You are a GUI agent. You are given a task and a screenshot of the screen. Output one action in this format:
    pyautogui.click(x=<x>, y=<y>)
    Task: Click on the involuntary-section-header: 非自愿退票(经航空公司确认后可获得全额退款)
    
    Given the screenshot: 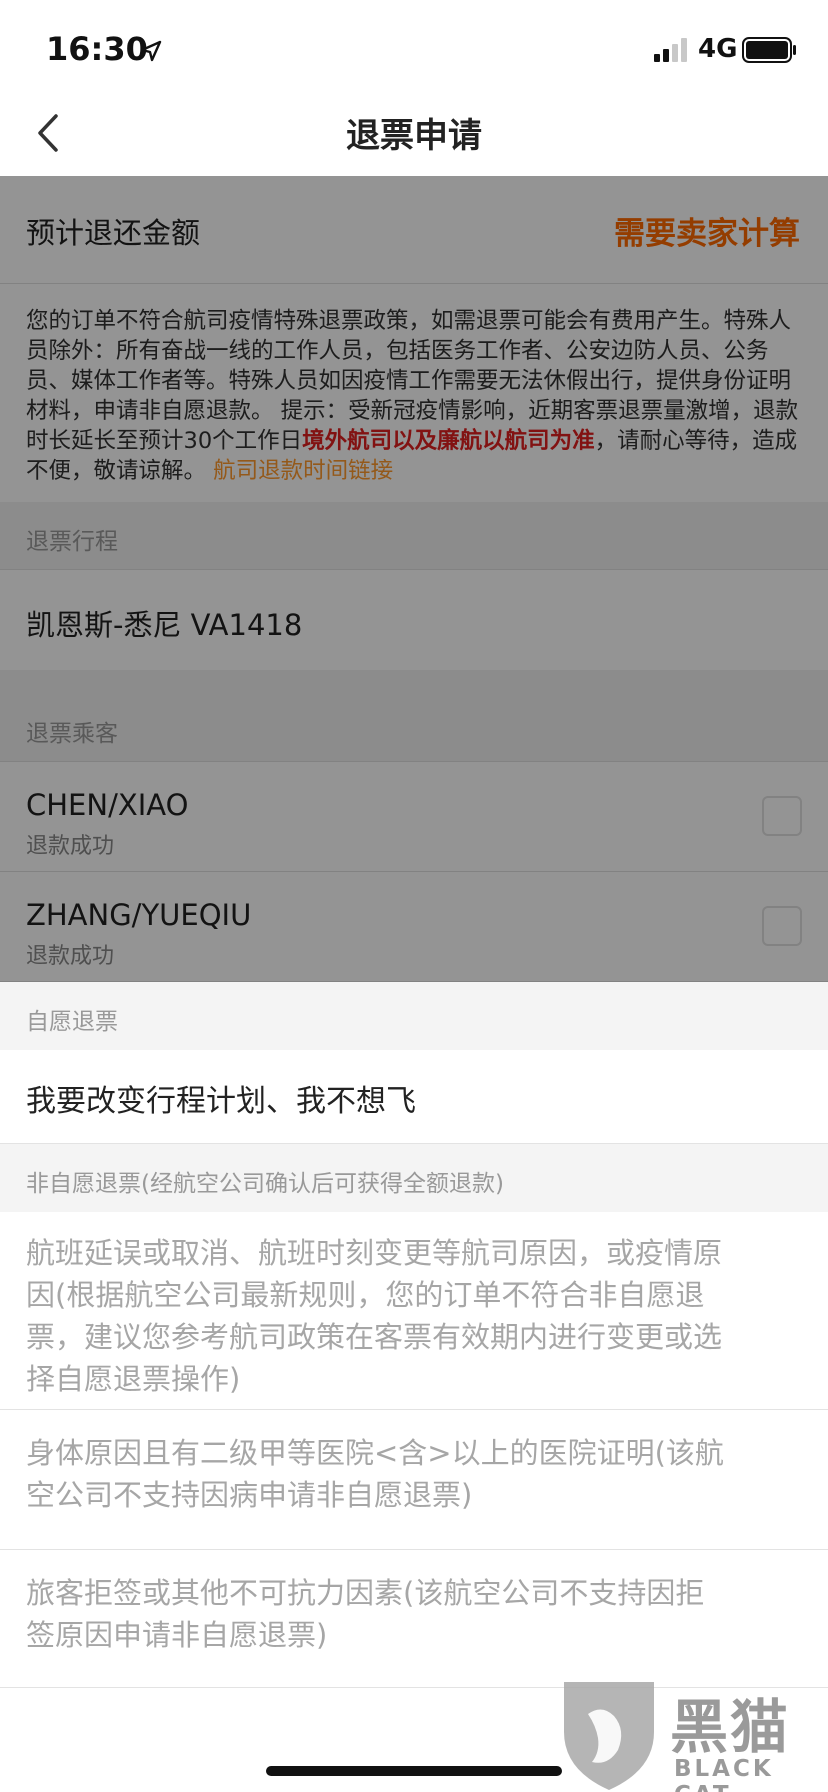 What is the action you would take?
    pyautogui.click(x=414, y=1178)
    